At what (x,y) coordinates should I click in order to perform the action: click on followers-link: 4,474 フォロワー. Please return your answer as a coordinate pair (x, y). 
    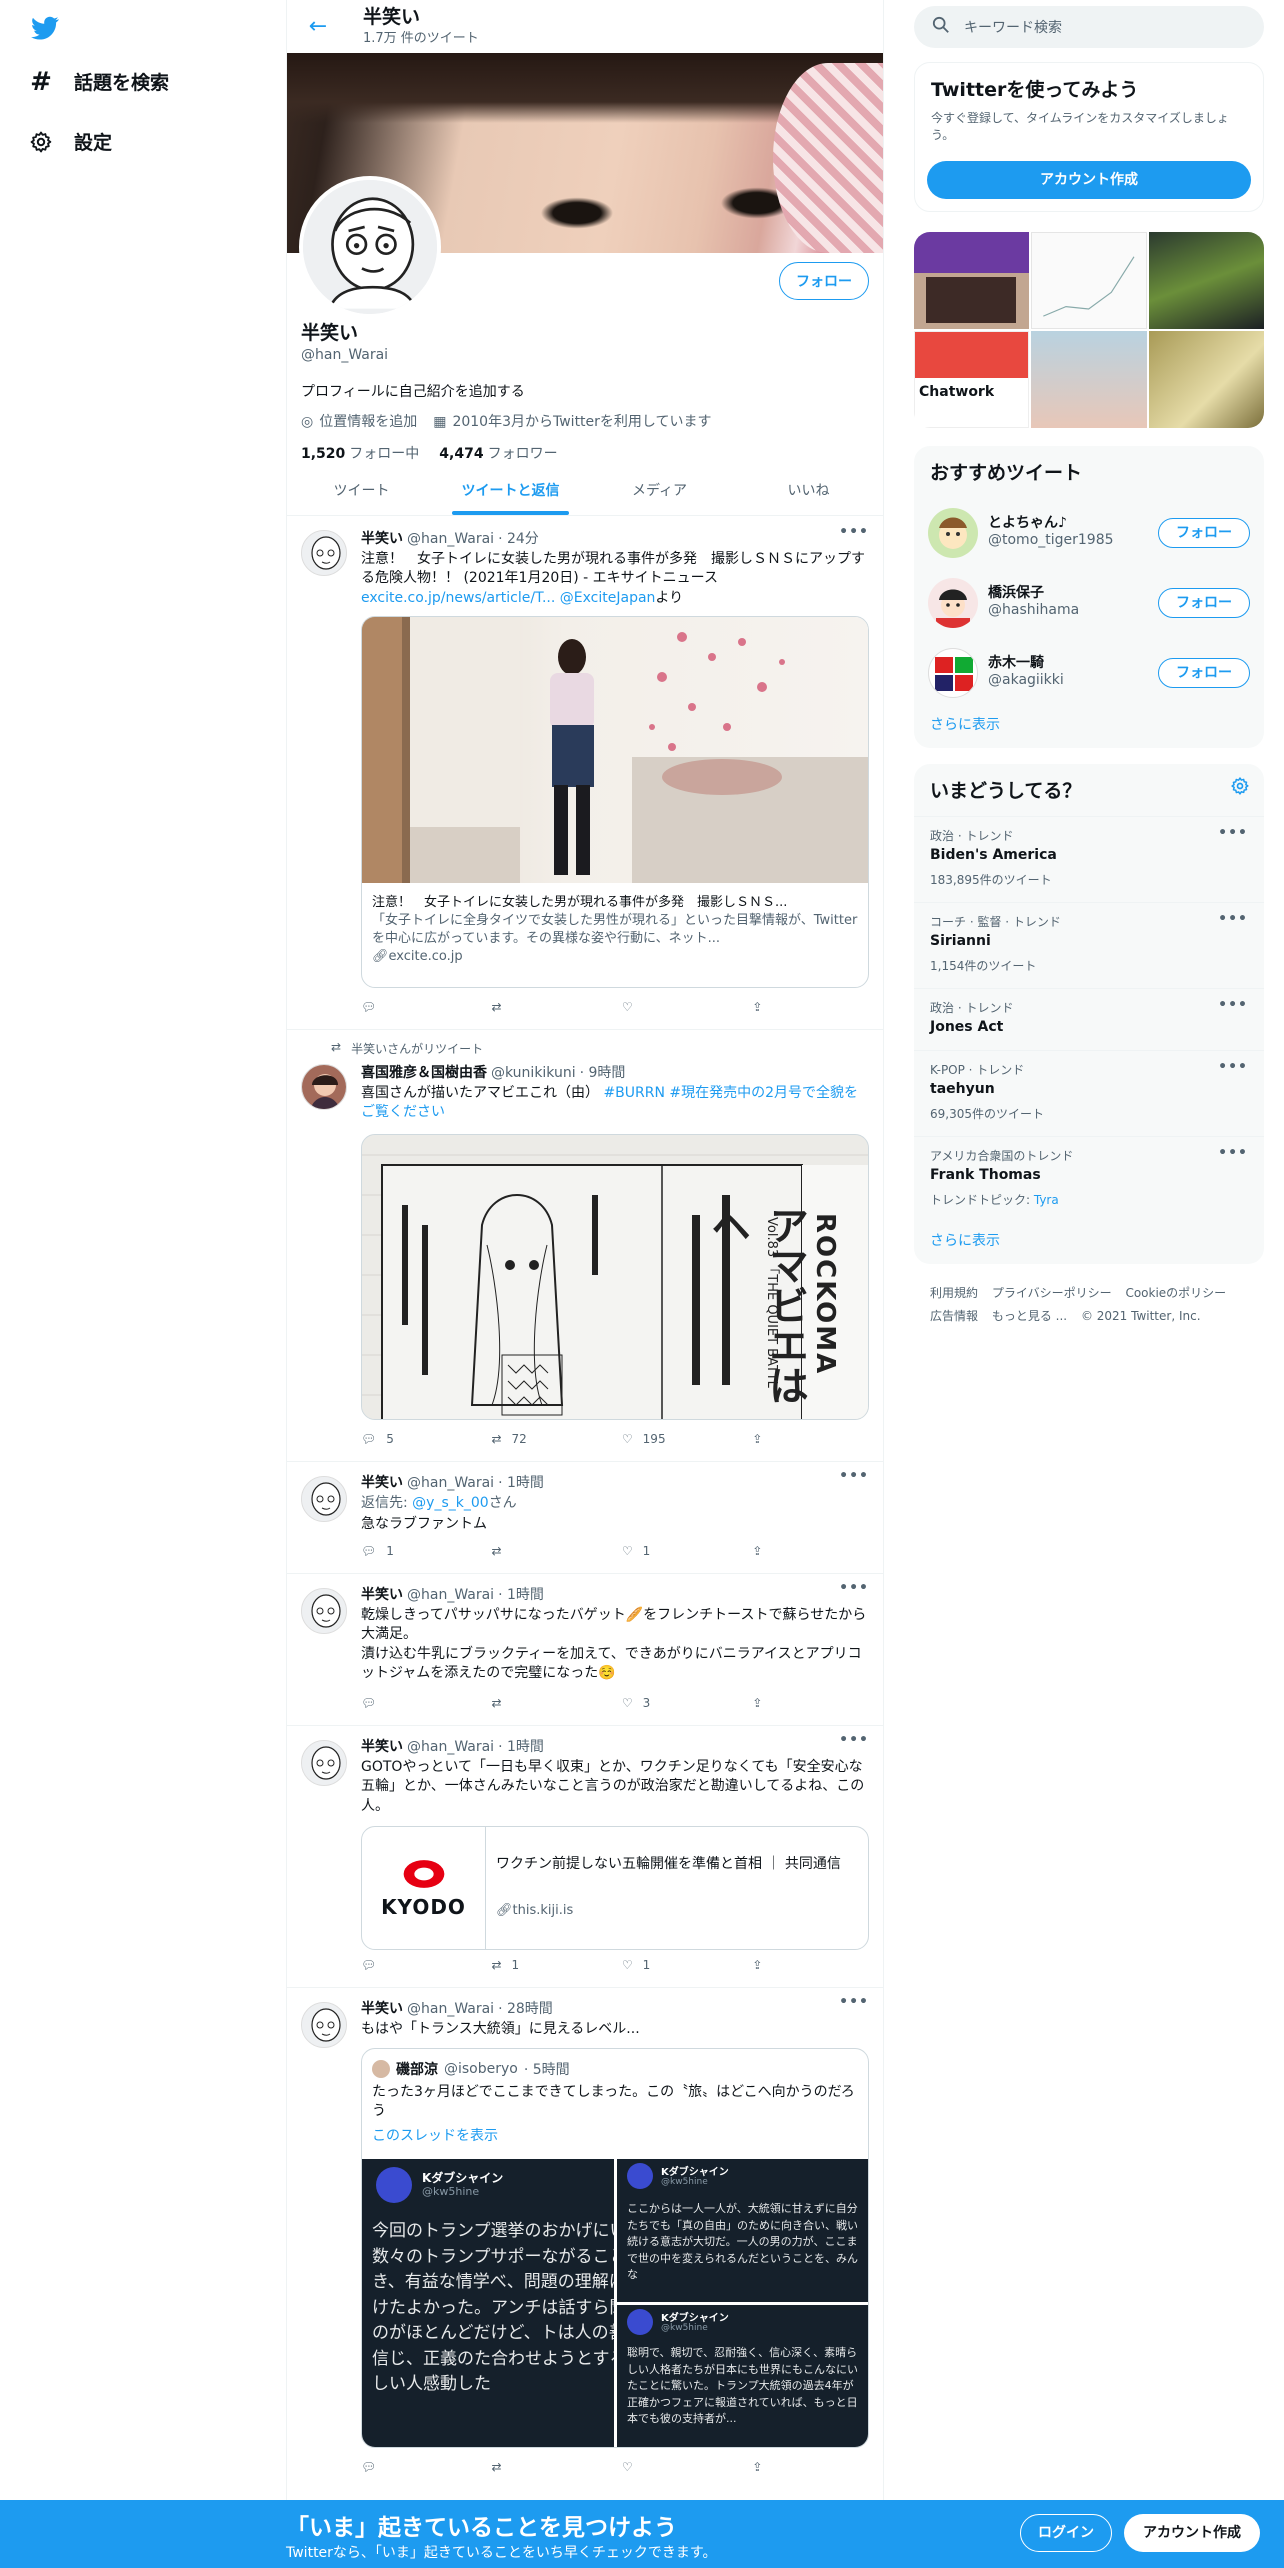
    Looking at the image, I should click on (498, 453).